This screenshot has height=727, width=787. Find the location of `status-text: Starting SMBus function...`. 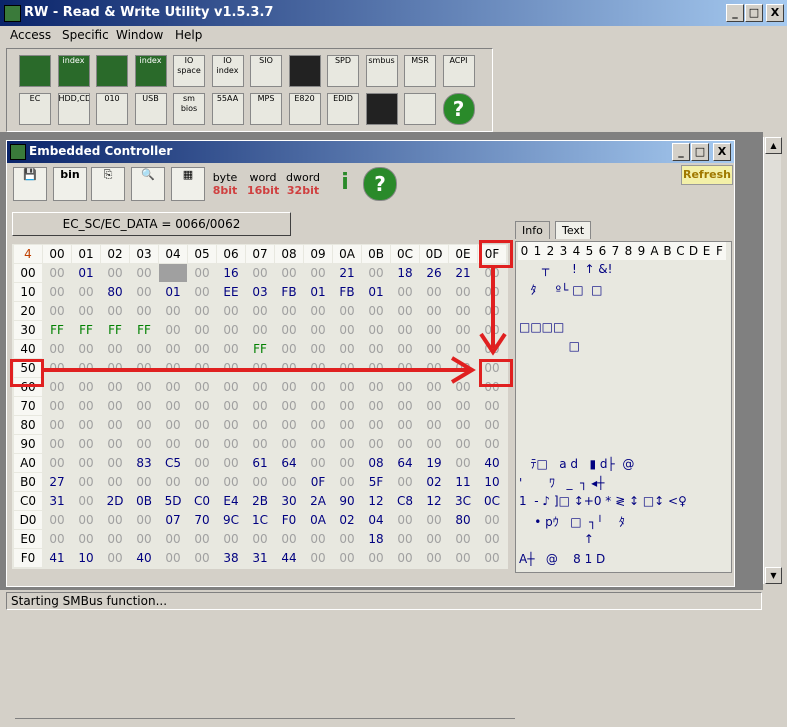

status-text: Starting SMBus function... is located at coordinates (384, 601).